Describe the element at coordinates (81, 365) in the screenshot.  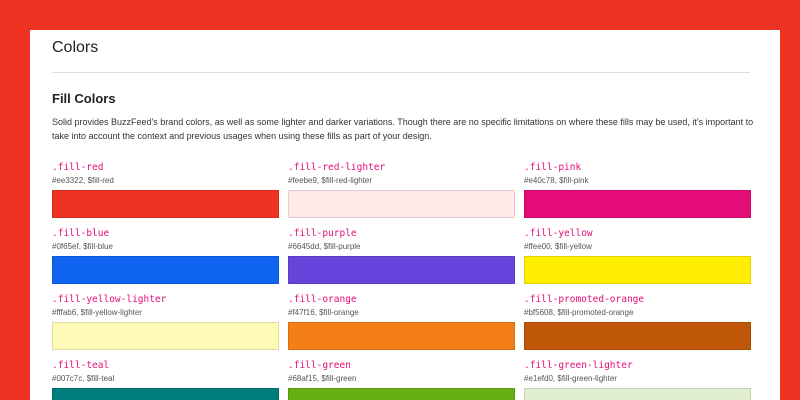
I see `swatch-class-name: .fill-teal` at that location.